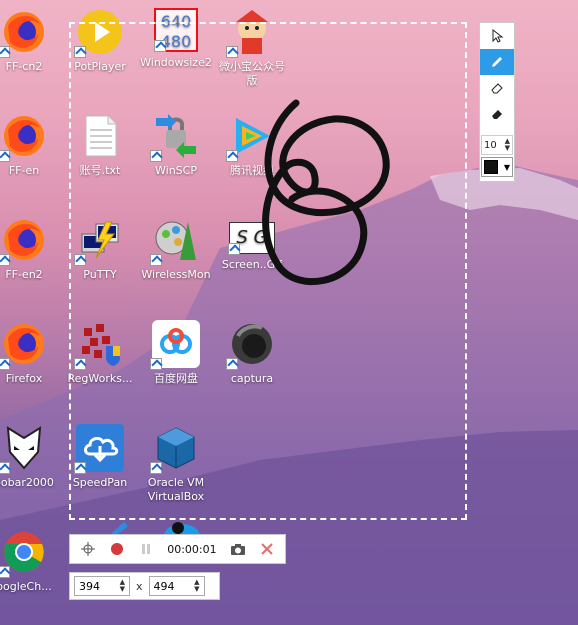 The height and width of the screenshot is (625, 578). I want to click on crosshair-icon, so click(88, 549).